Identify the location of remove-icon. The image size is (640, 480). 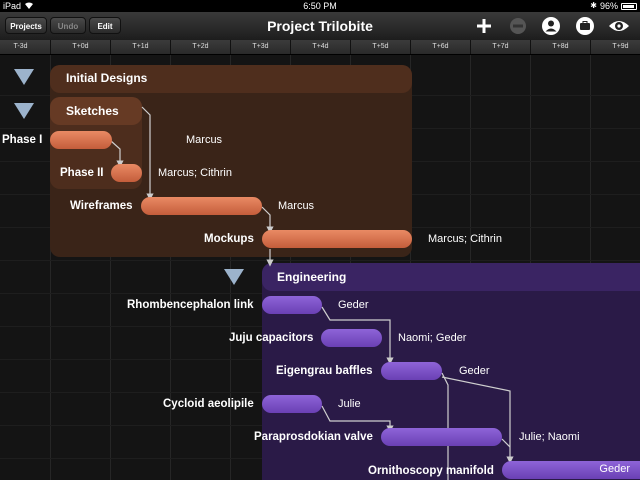
(518, 26).